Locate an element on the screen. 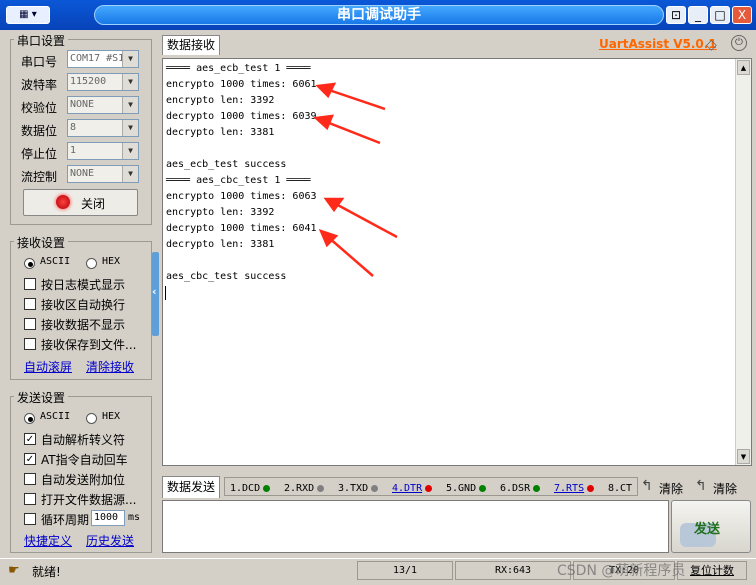 This screenshot has width=756, height=585. send-button-label: 发送 is located at coordinates (707, 529).